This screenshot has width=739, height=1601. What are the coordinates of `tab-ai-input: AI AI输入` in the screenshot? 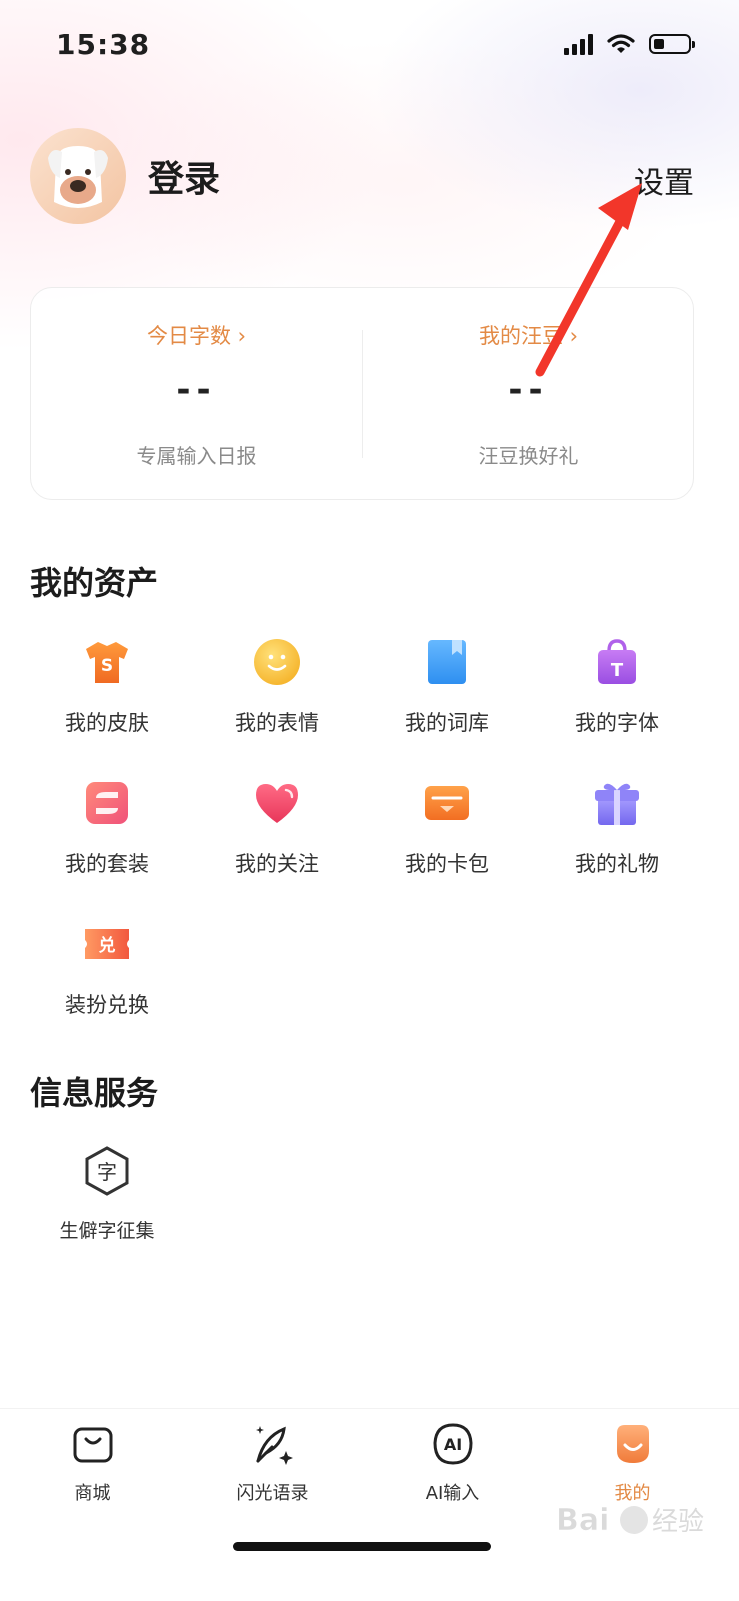 It's located at (452, 1463).